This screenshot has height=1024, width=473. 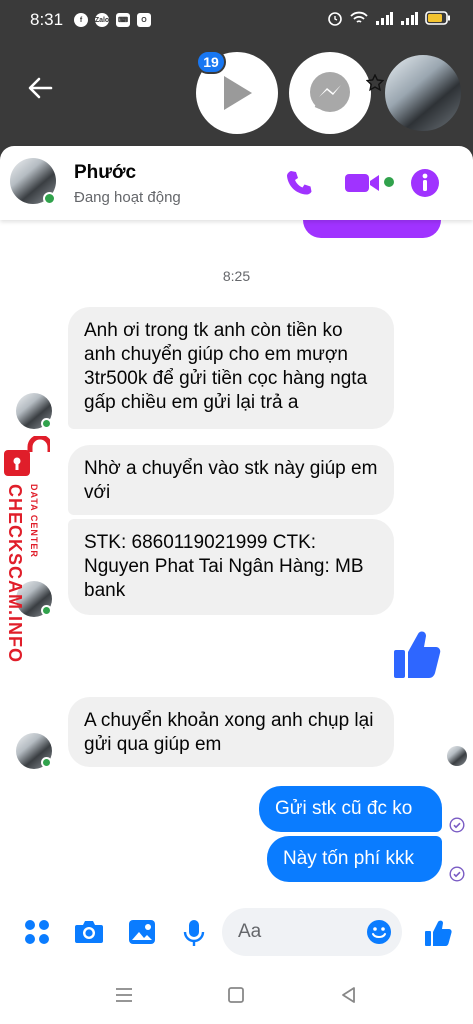 What do you see at coordinates (349, 995) in the screenshot?
I see `back-icon` at bounding box center [349, 995].